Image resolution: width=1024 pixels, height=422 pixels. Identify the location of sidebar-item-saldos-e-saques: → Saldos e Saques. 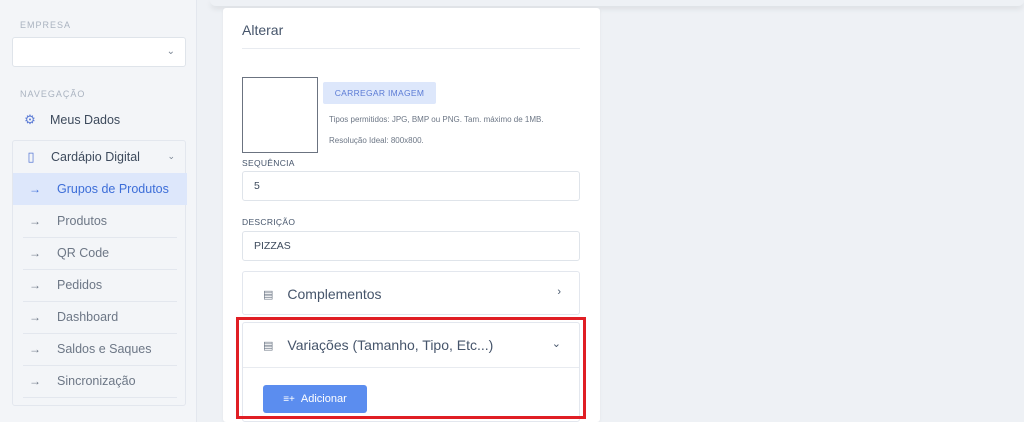
(100, 349).